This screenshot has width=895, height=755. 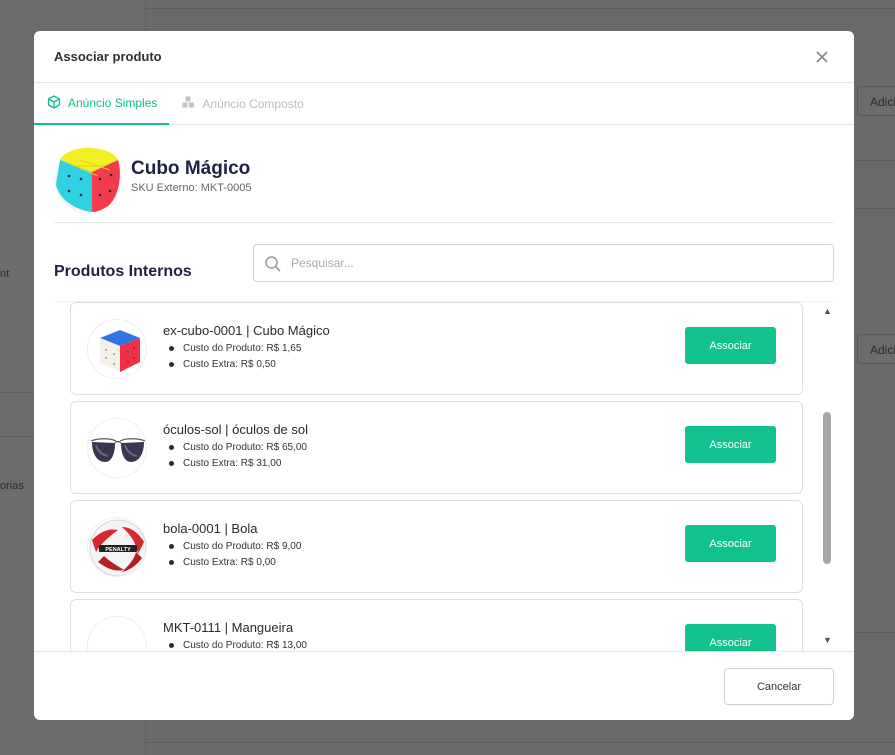 I want to click on cube-icon, so click(x=54, y=103).